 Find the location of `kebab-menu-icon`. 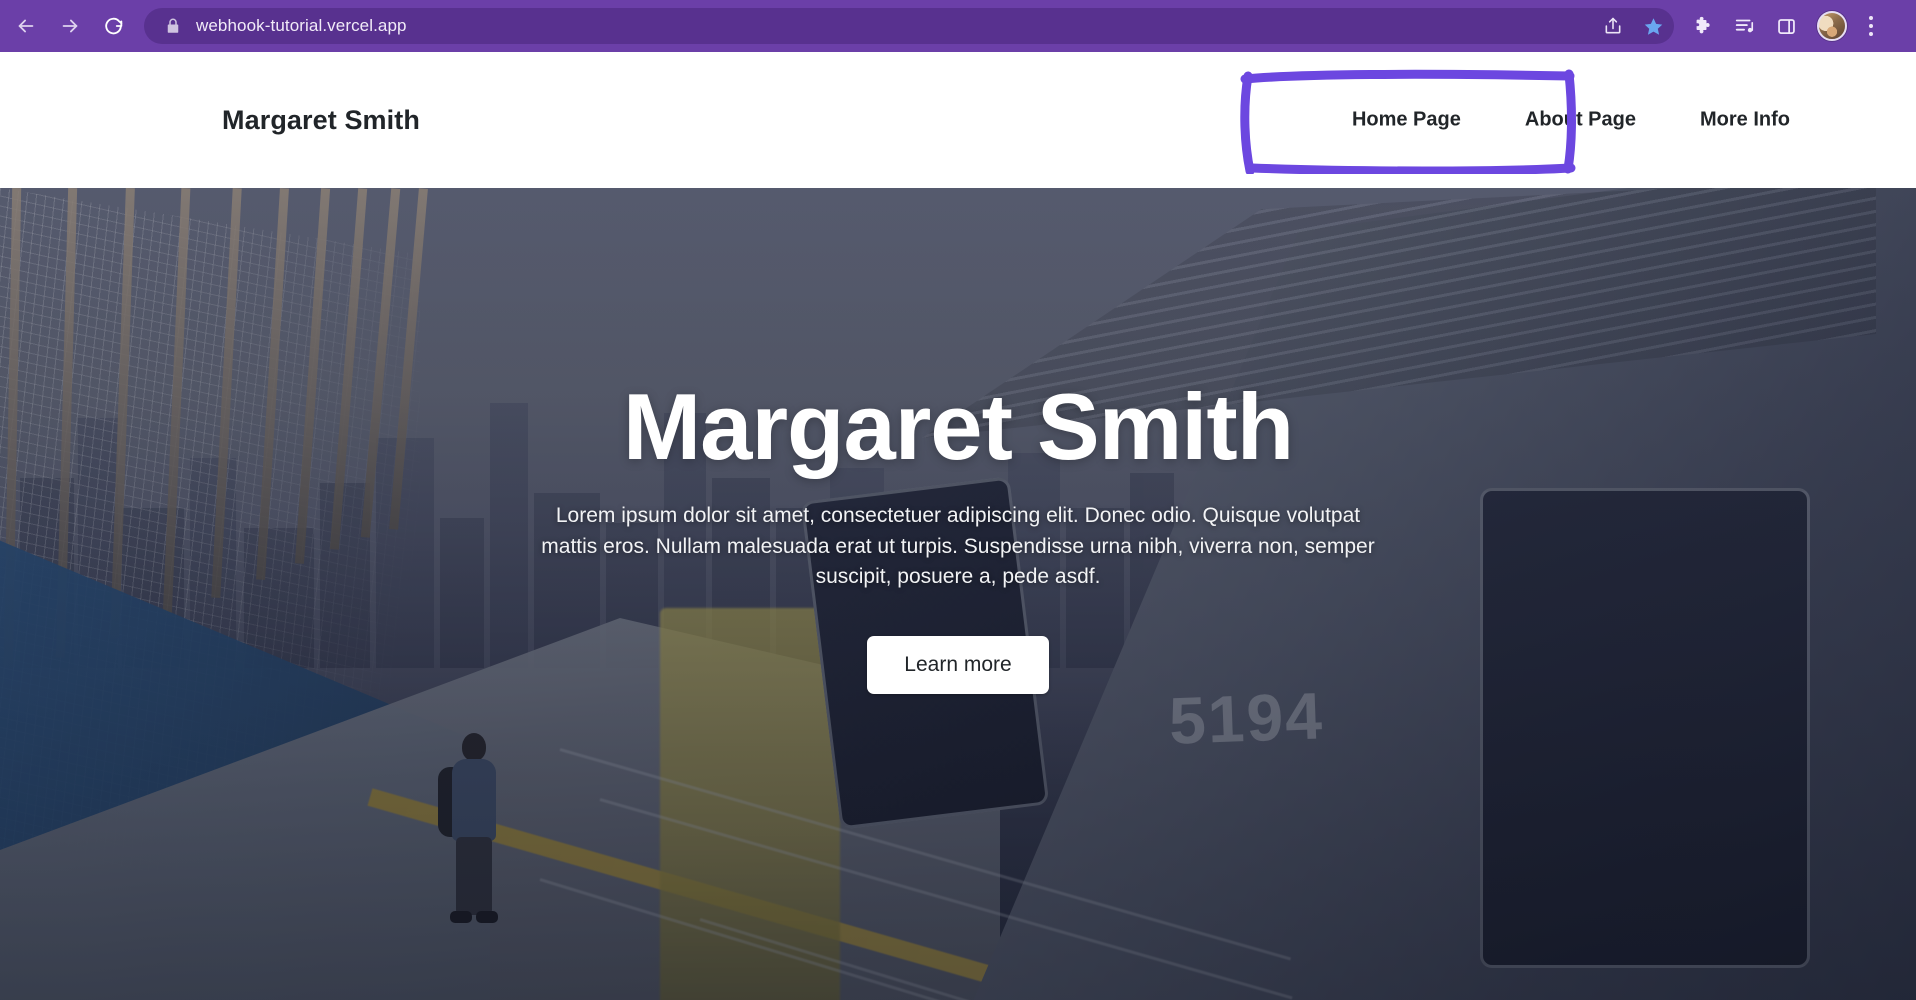

kebab-menu-icon is located at coordinates (1874, 26).